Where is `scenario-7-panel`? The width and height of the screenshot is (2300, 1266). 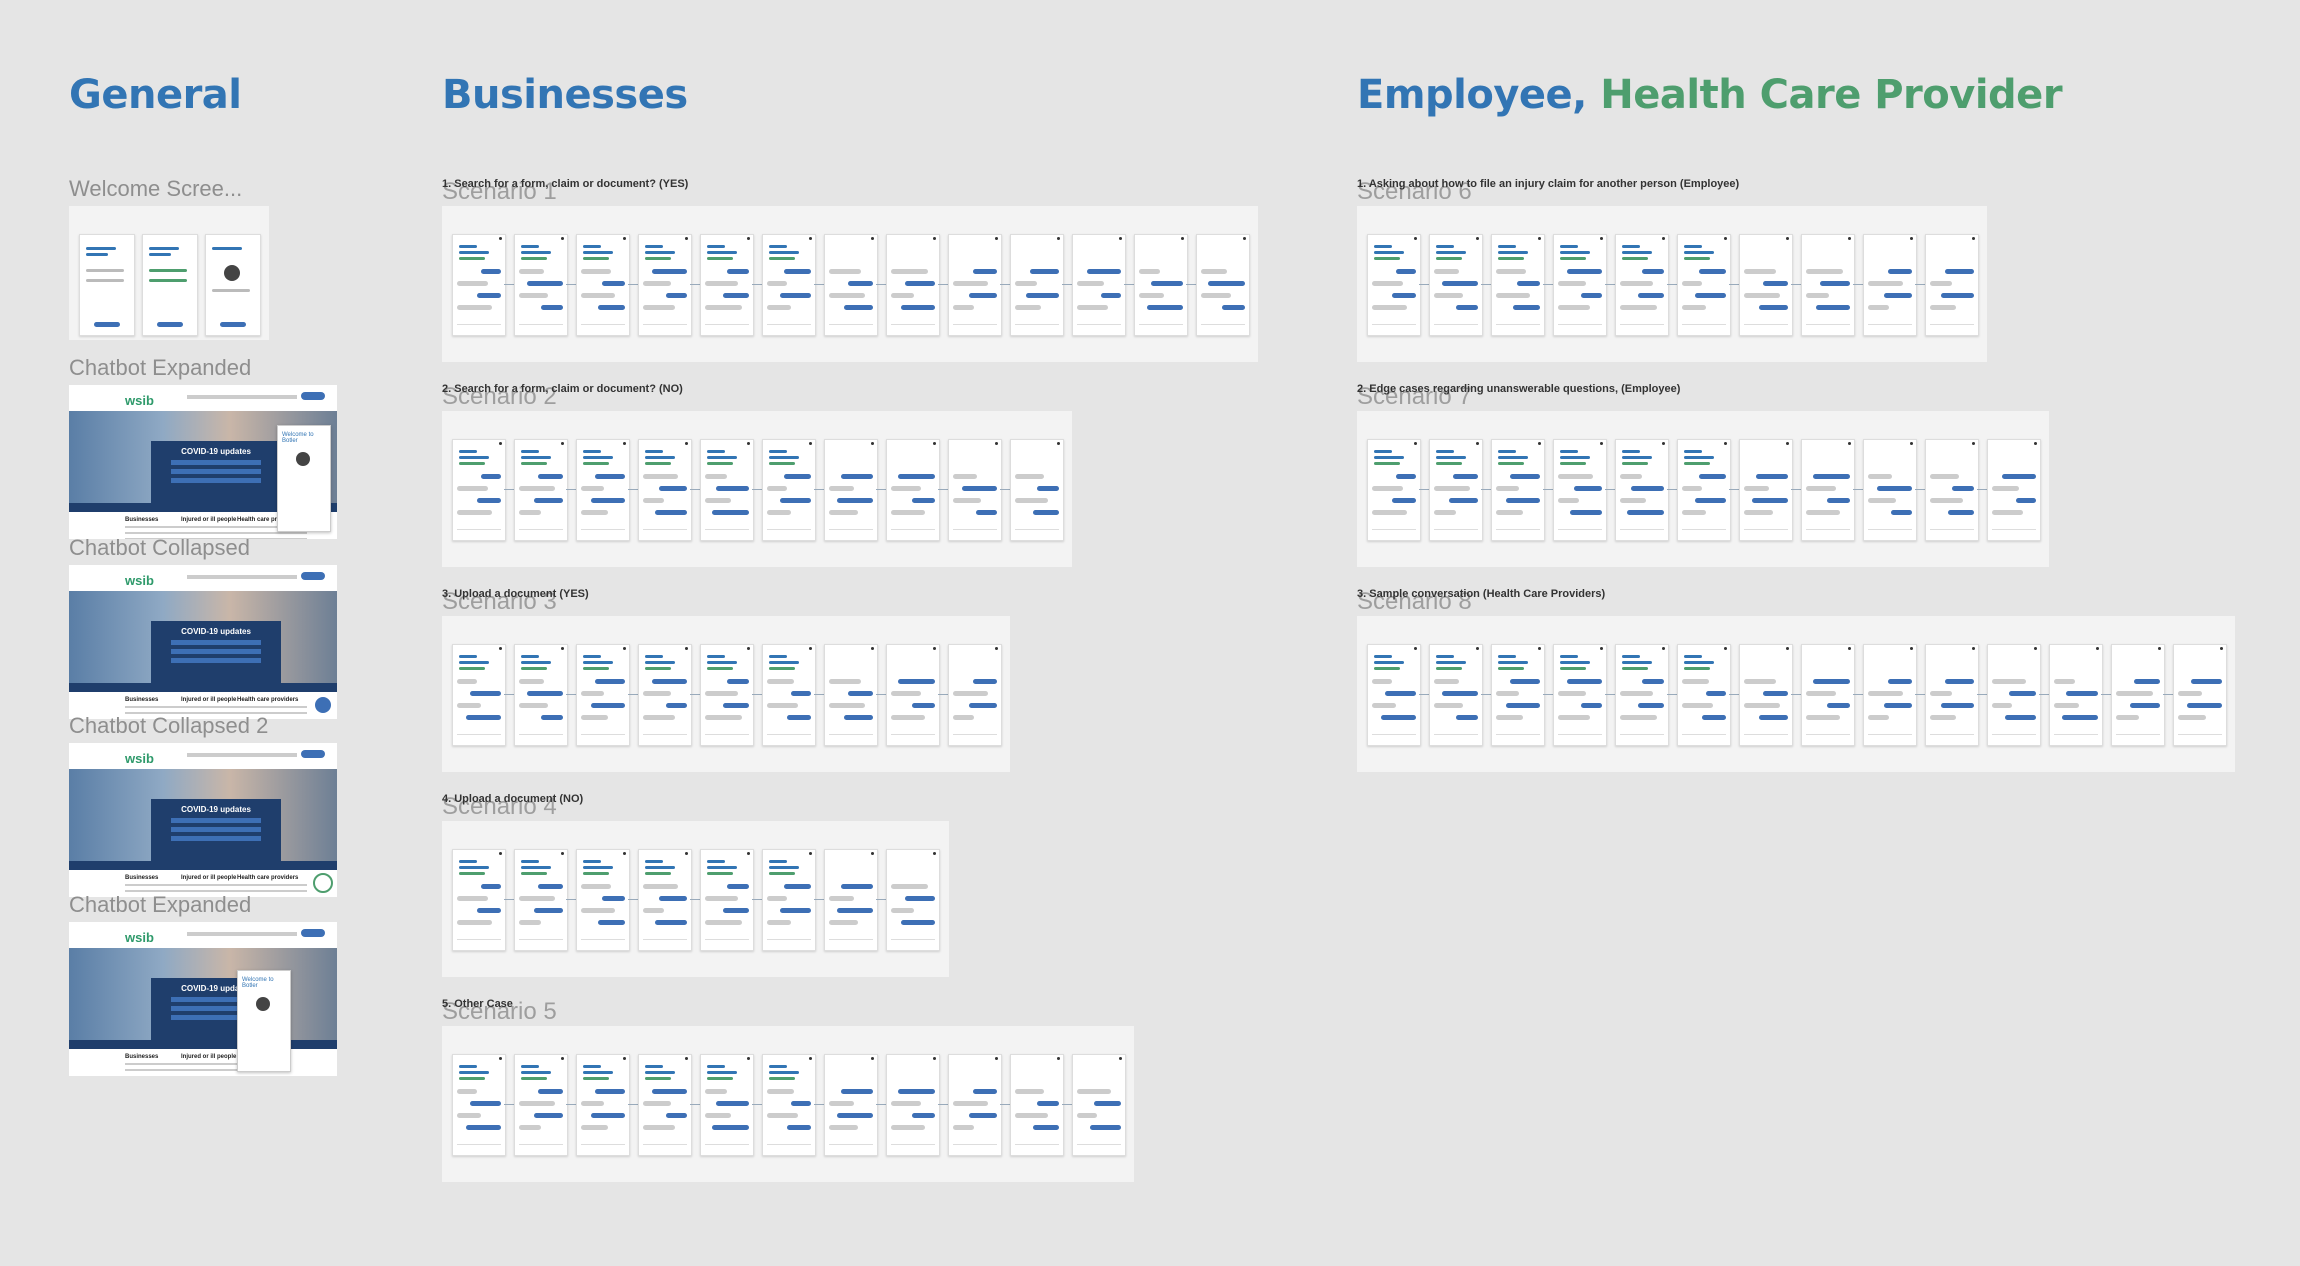 scenario-7-panel is located at coordinates (1703, 489).